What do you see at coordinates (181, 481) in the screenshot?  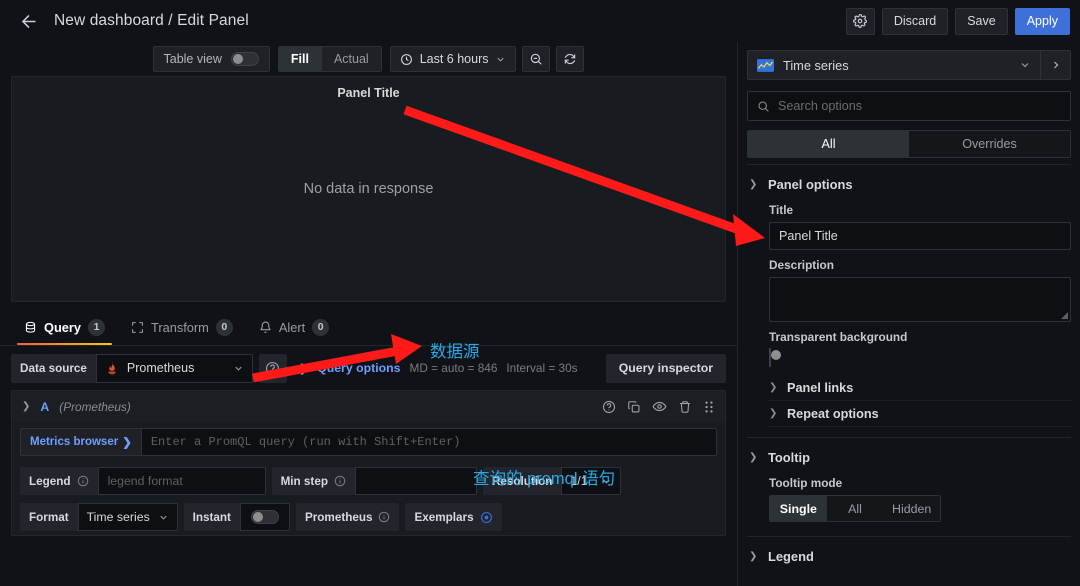 I see `legend-input: legend format` at bounding box center [181, 481].